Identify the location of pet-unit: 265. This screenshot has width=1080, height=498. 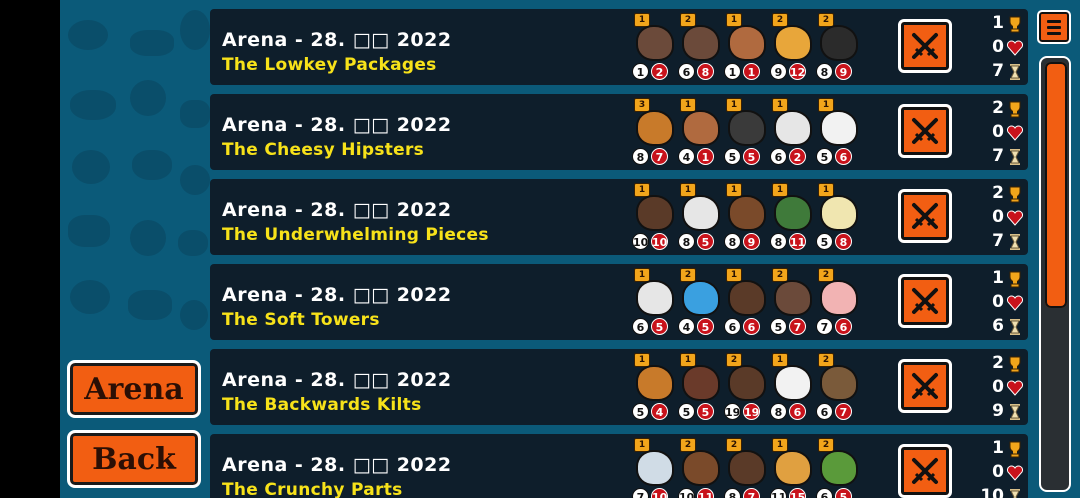
(836, 467).